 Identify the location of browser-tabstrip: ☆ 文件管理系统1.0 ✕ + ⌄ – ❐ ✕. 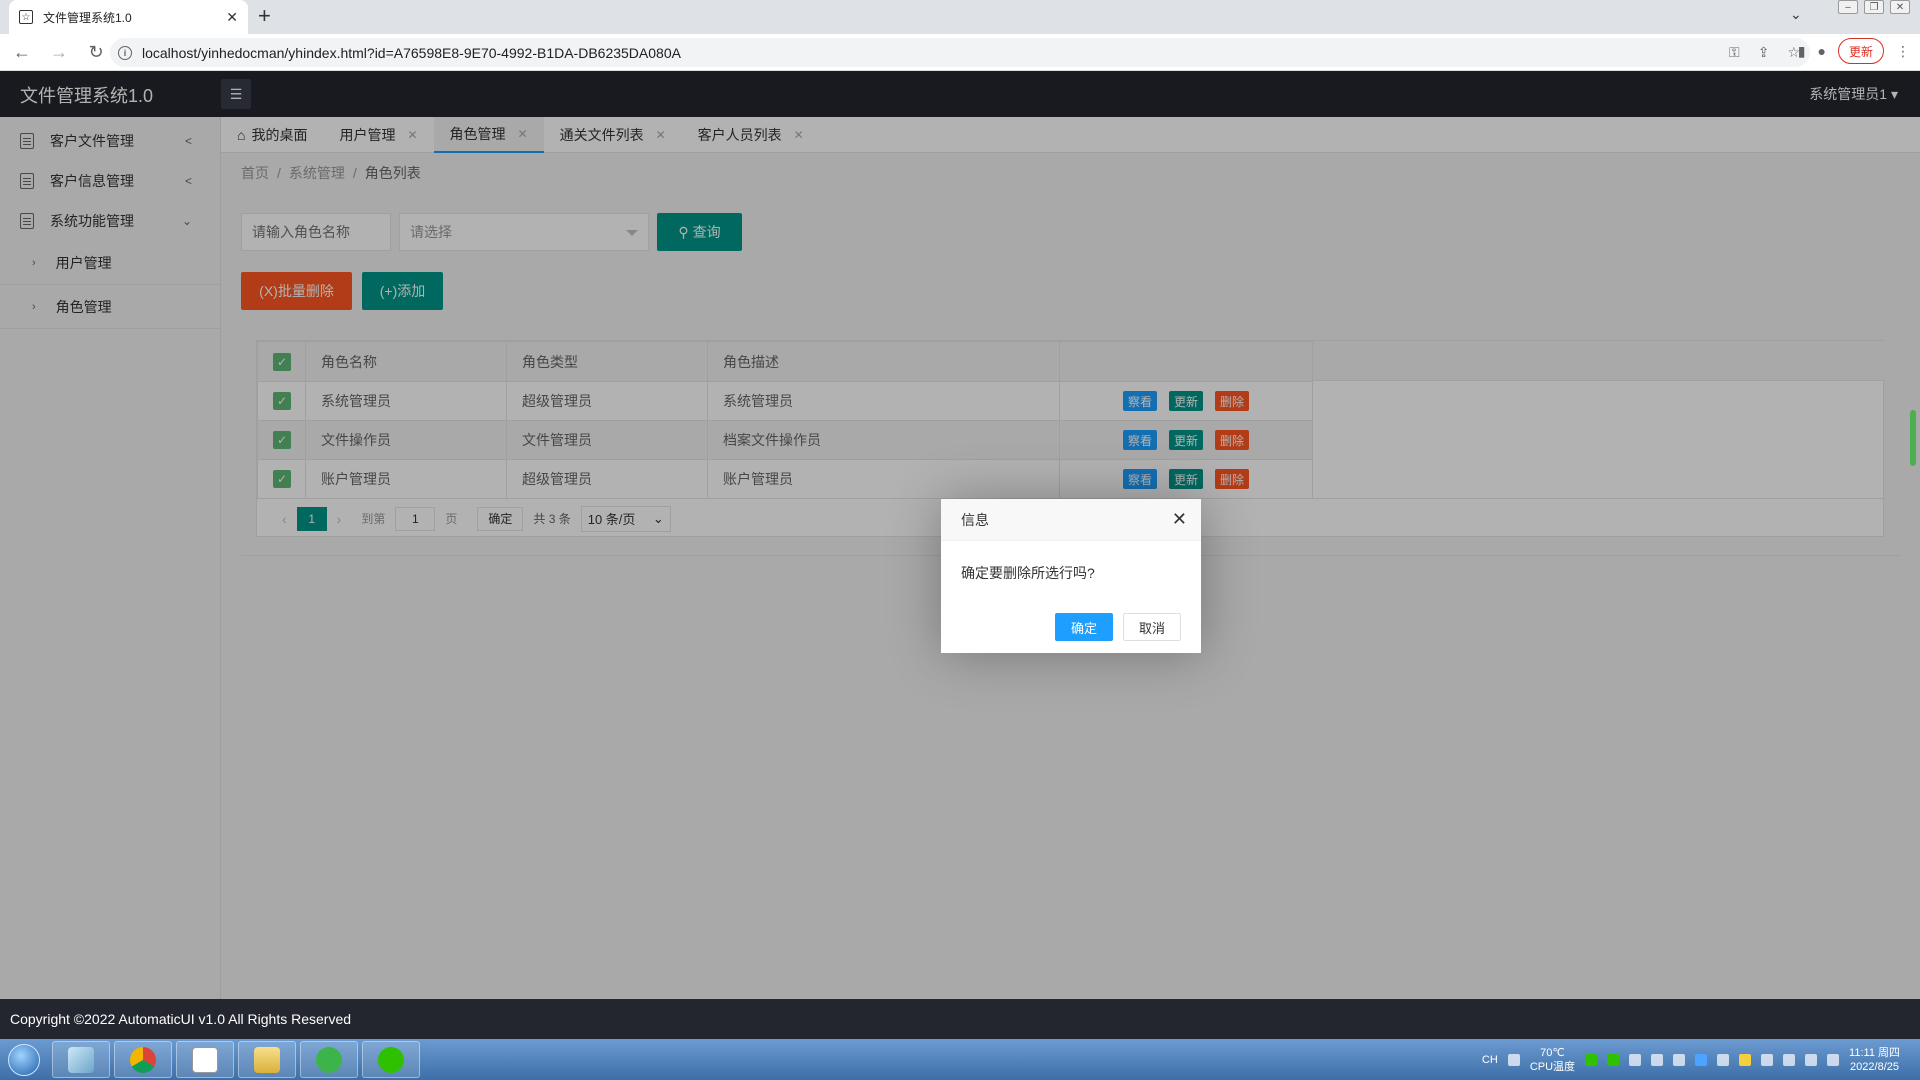
(960, 17).